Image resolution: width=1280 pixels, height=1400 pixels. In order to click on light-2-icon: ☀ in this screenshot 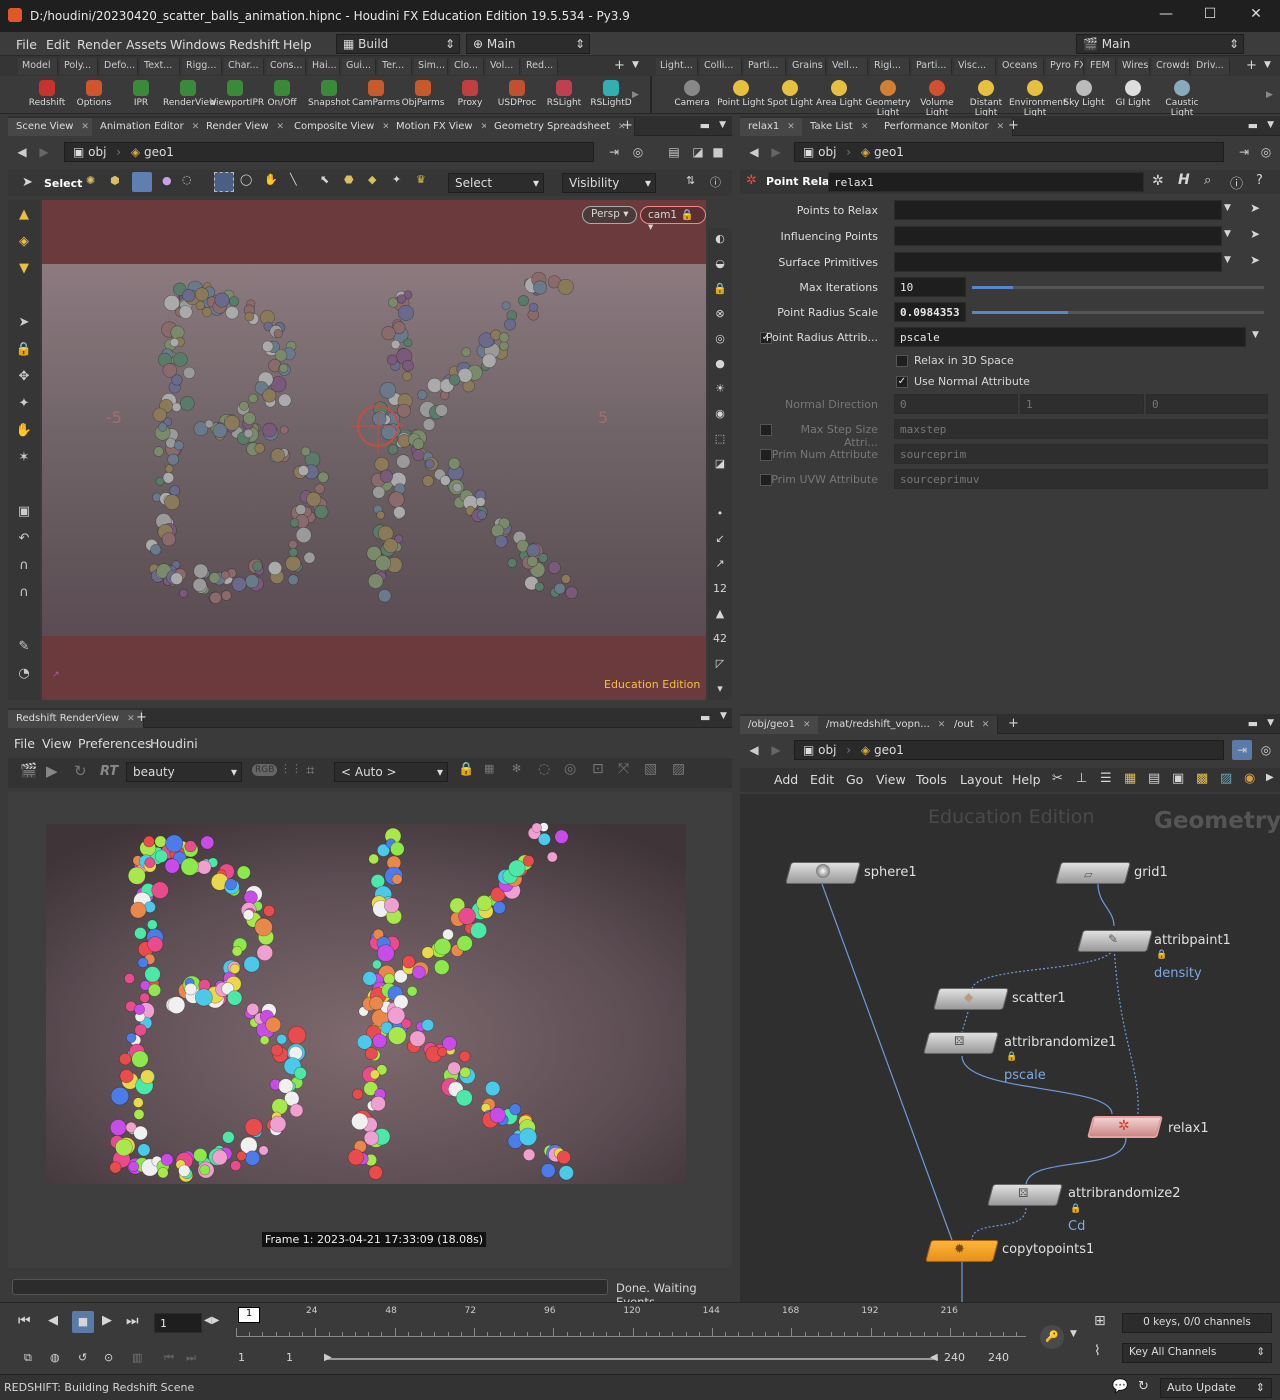, I will do `click(720, 389)`.